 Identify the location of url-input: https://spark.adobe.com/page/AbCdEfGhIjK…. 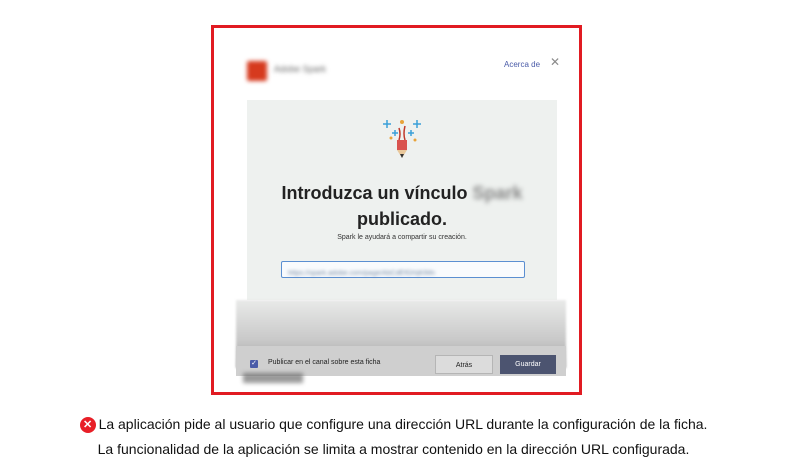
(403, 269).